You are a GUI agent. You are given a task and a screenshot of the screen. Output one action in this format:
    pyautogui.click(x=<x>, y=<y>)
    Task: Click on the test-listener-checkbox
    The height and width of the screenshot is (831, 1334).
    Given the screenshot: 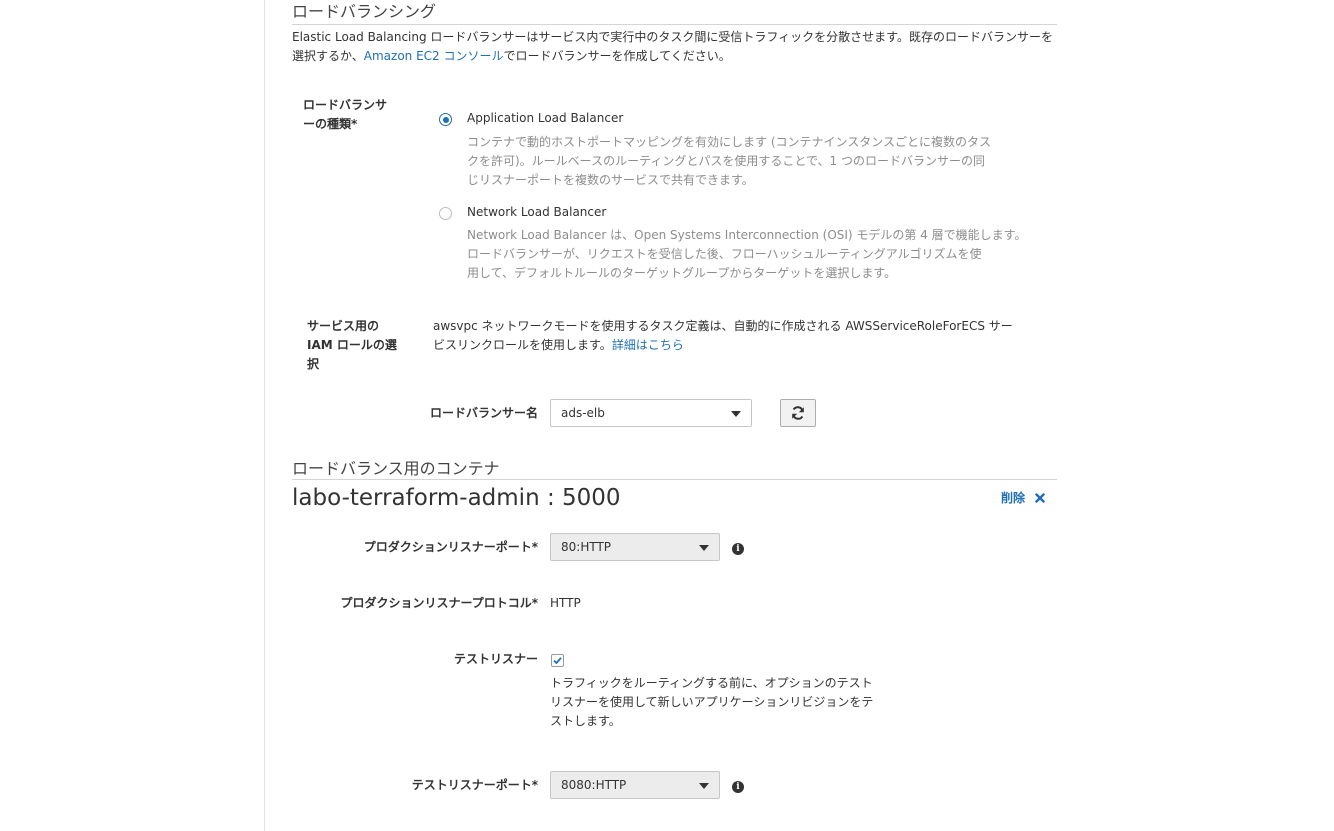 What is the action you would take?
    pyautogui.click(x=557, y=660)
    